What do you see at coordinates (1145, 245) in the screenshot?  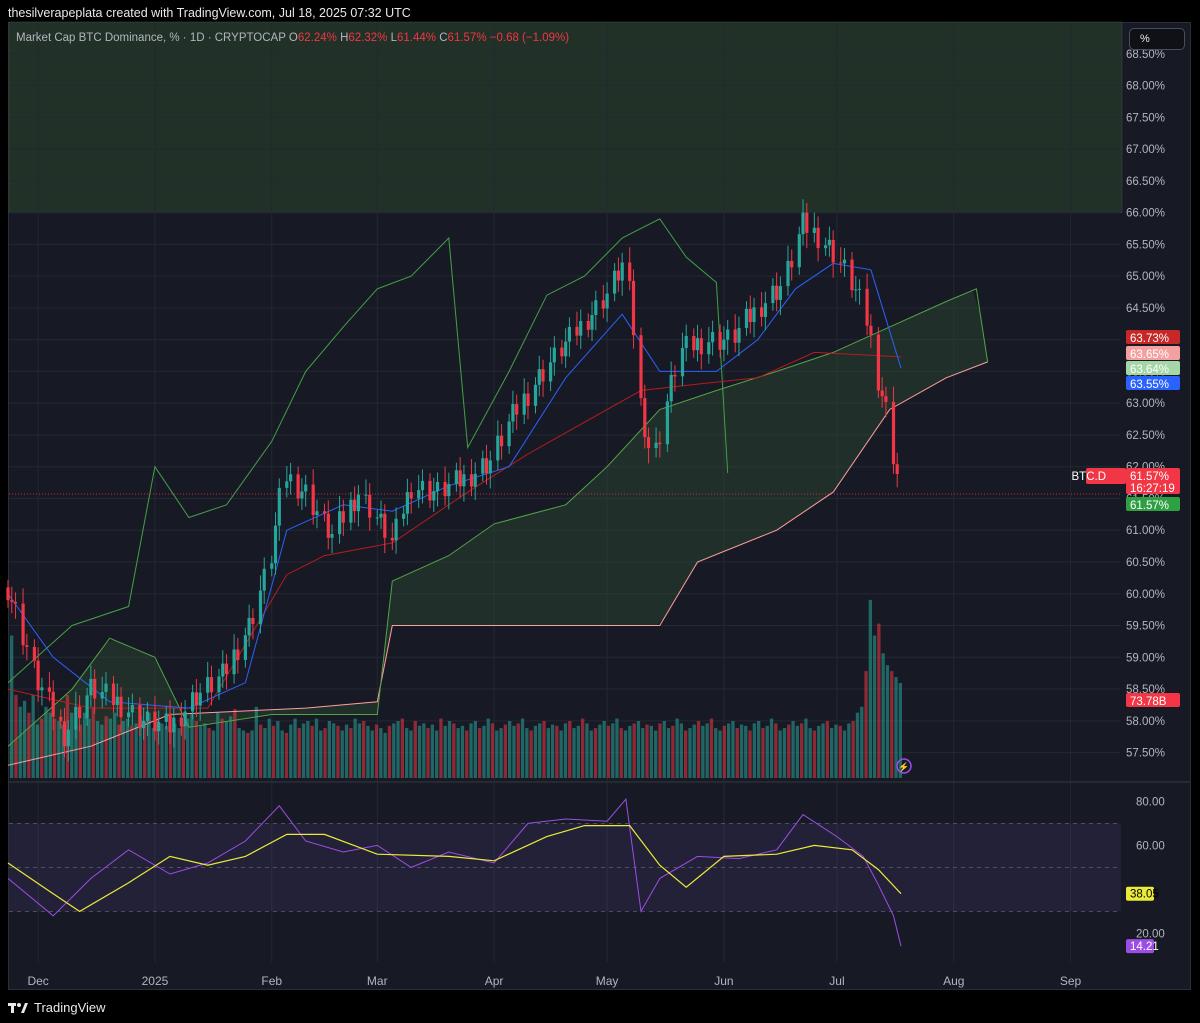 I see `y-tick-label-16: 65.50%` at bounding box center [1145, 245].